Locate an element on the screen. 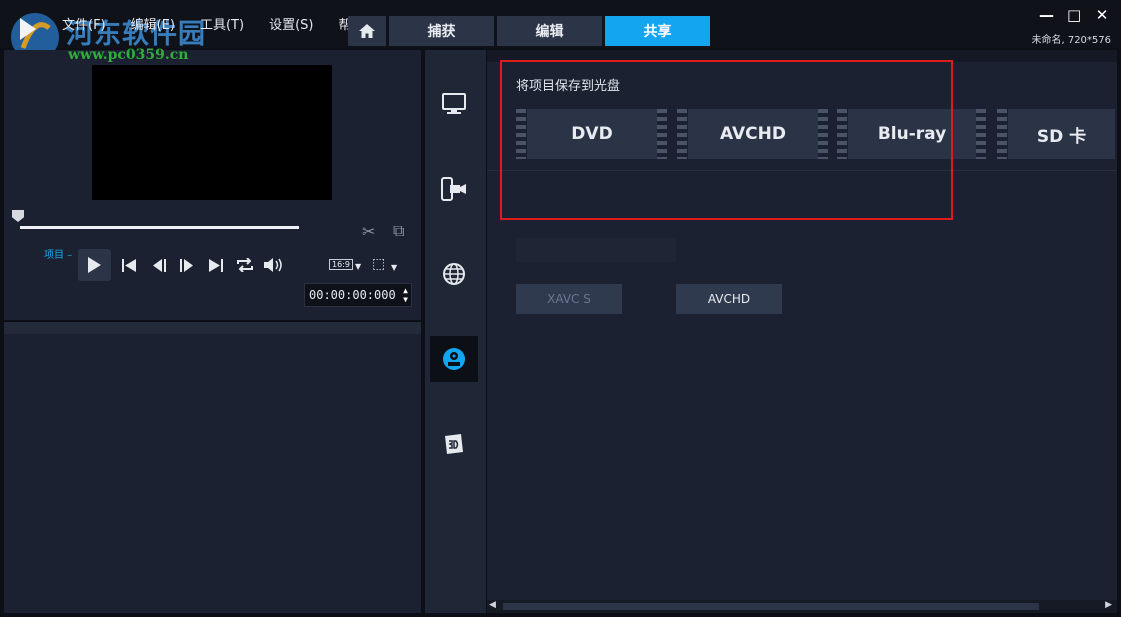  repeat-icon is located at coordinates (245, 265).